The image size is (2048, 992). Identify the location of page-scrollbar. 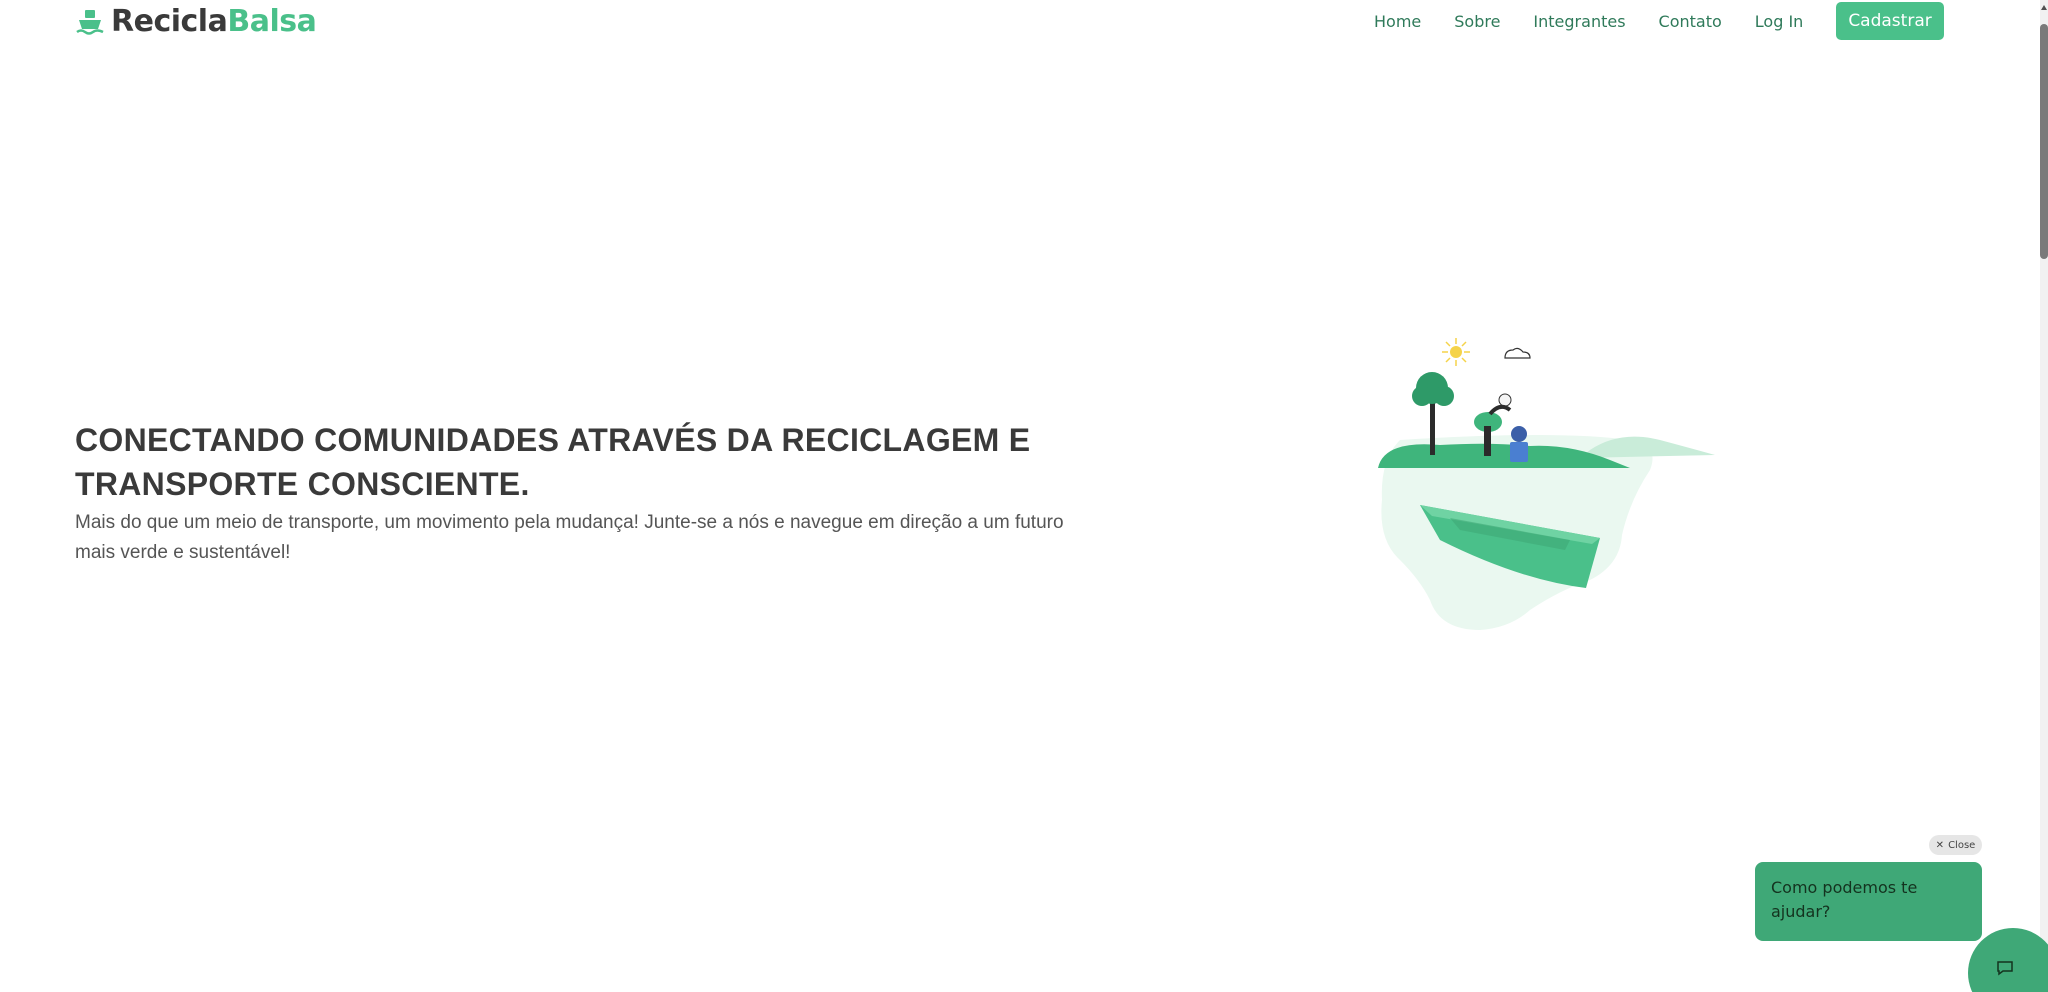
(2044, 496).